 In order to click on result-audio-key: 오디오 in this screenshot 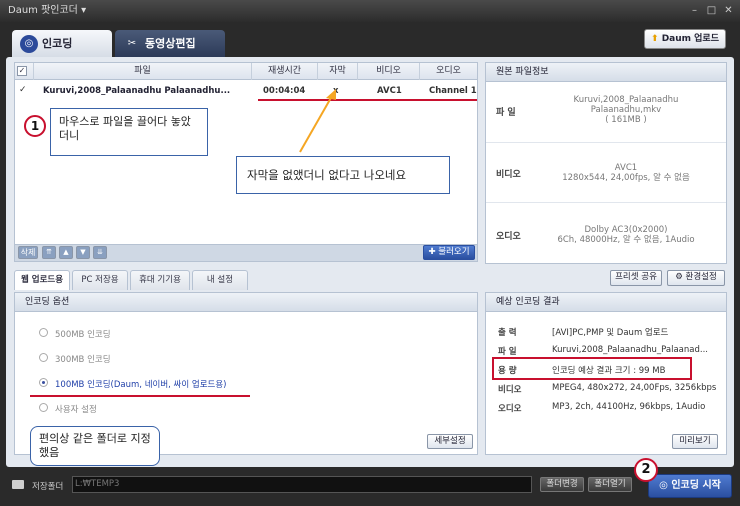, I will do `click(510, 409)`.